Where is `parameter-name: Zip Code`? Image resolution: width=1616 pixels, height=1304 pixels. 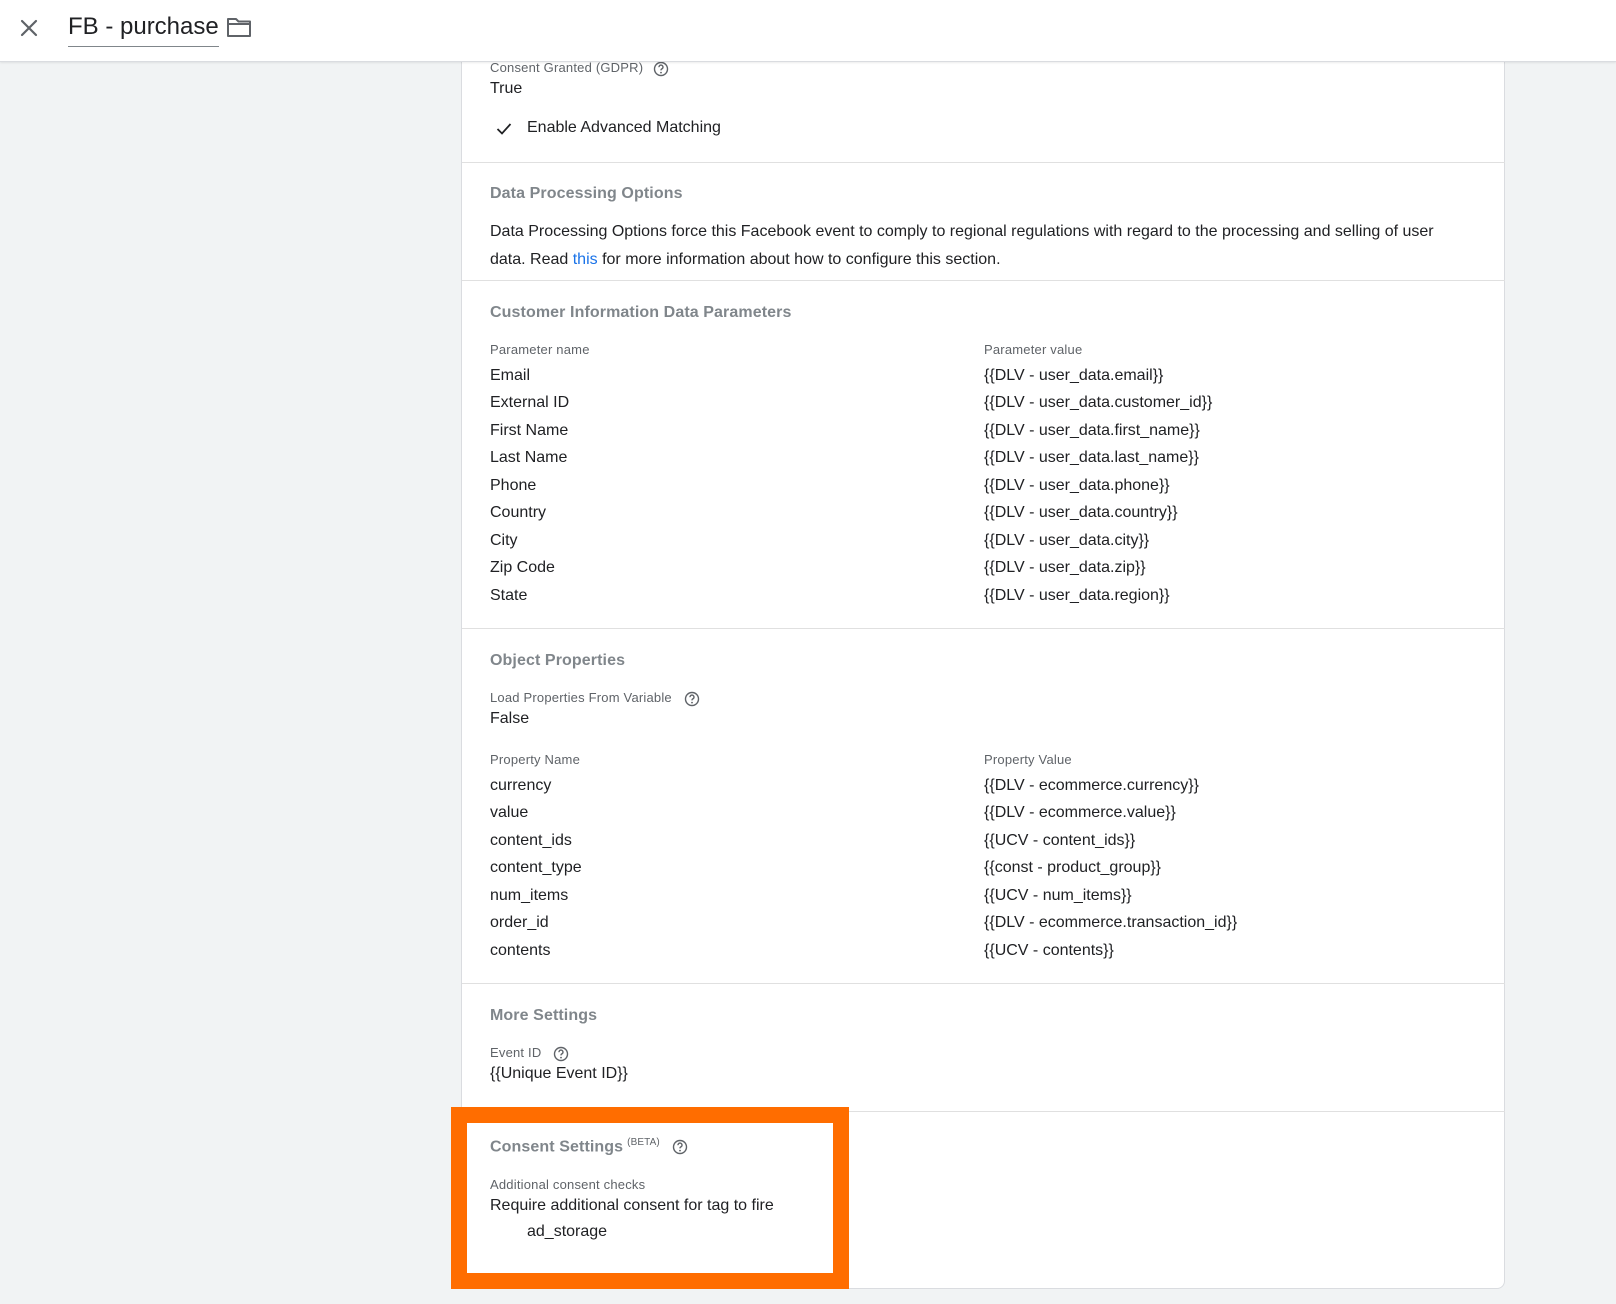
parameter-name: Zip Code is located at coordinates (522, 567).